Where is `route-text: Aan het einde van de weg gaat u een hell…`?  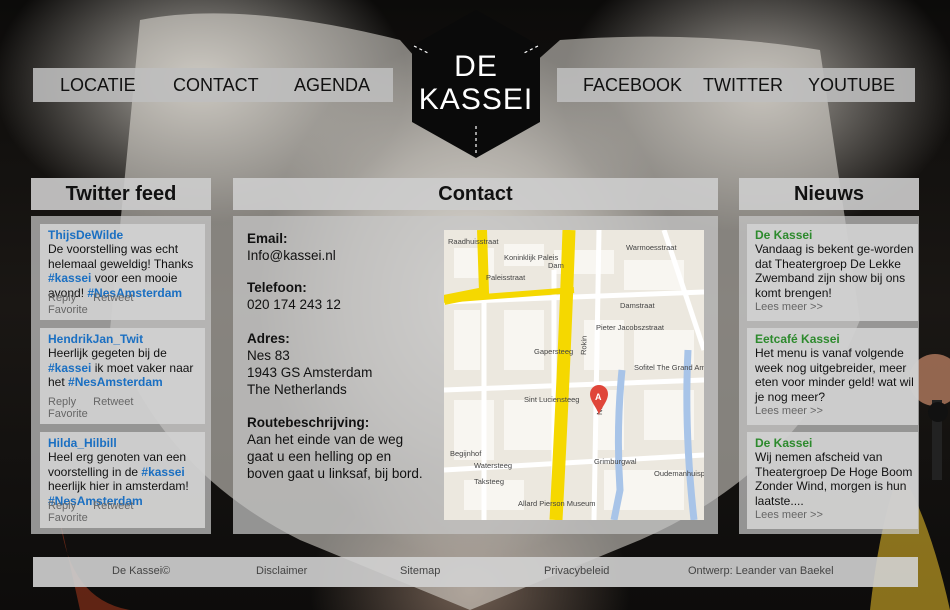
route-text: Aan het einde van de weg gaat u een hell… is located at coordinates (335, 456).